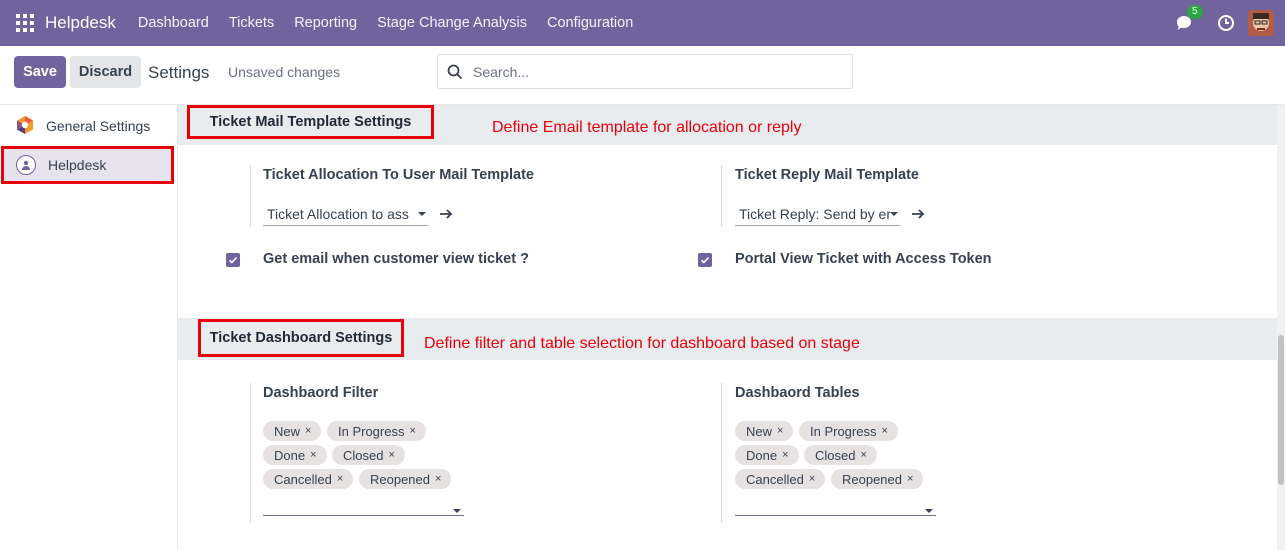 Image resolution: width=1285 pixels, height=550 pixels. I want to click on portal-access-token-label: Portal View Ticket with Access Token, so click(863, 259).